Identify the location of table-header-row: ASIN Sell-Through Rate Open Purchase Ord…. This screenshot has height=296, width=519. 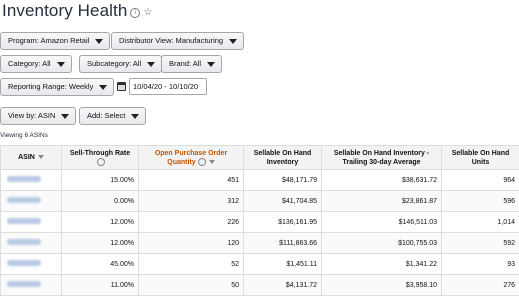
(260, 158).